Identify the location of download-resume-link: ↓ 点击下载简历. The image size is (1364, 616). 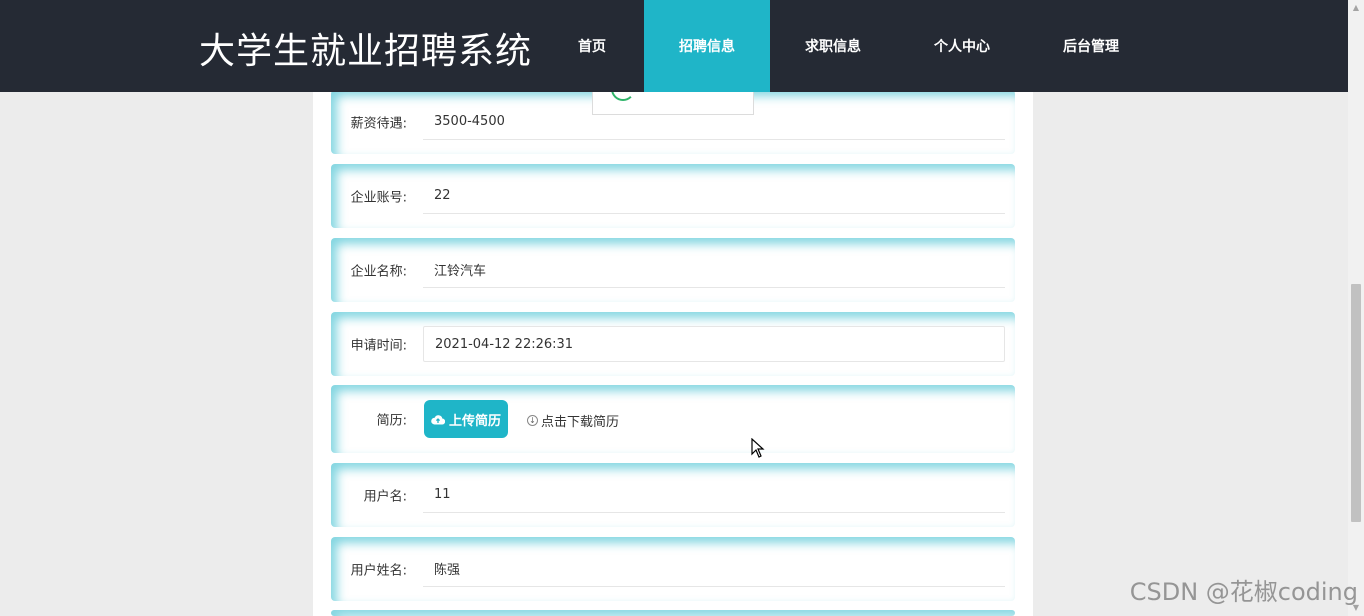
(573, 420).